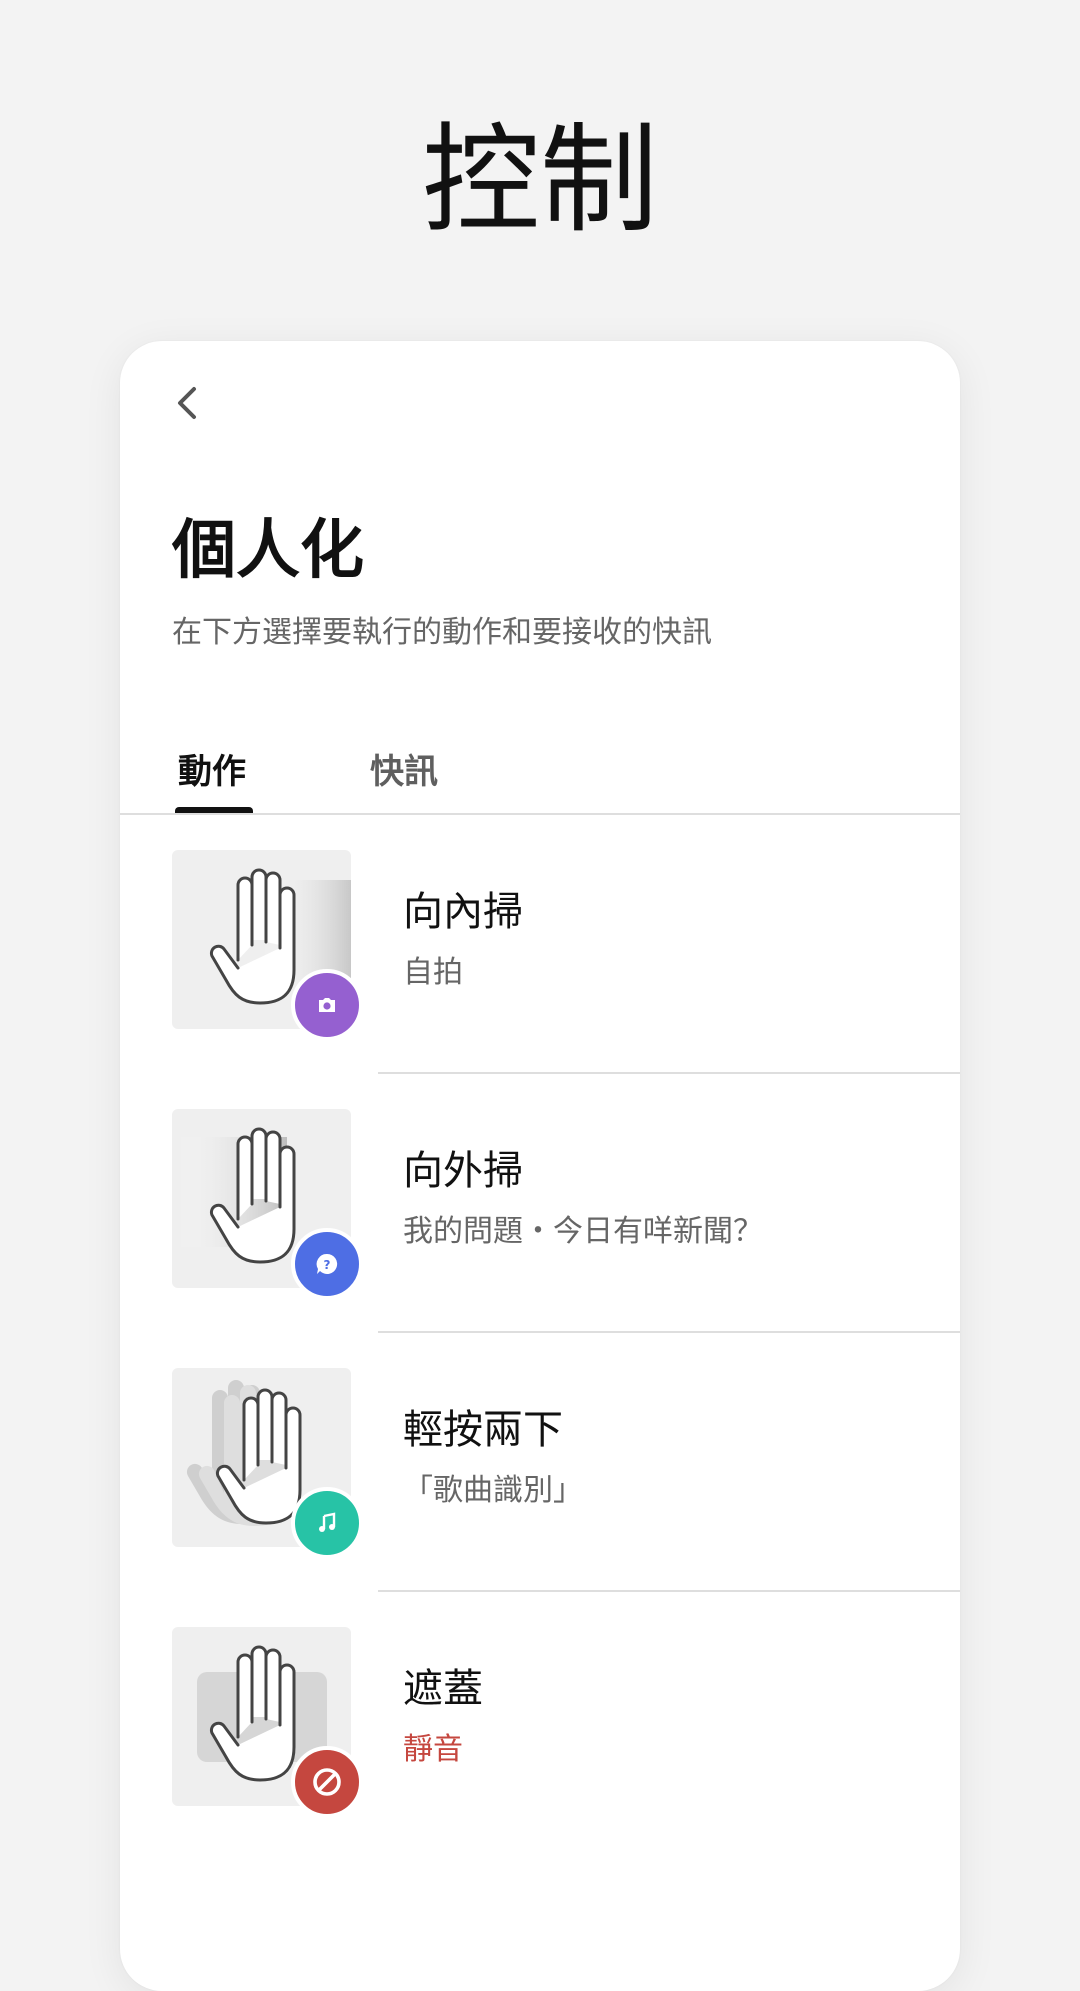 The height and width of the screenshot is (1991, 1080). What do you see at coordinates (540, 772) in the screenshot?
I see `tab-bar: 動作 快訊` at bounding box center [540, 772].